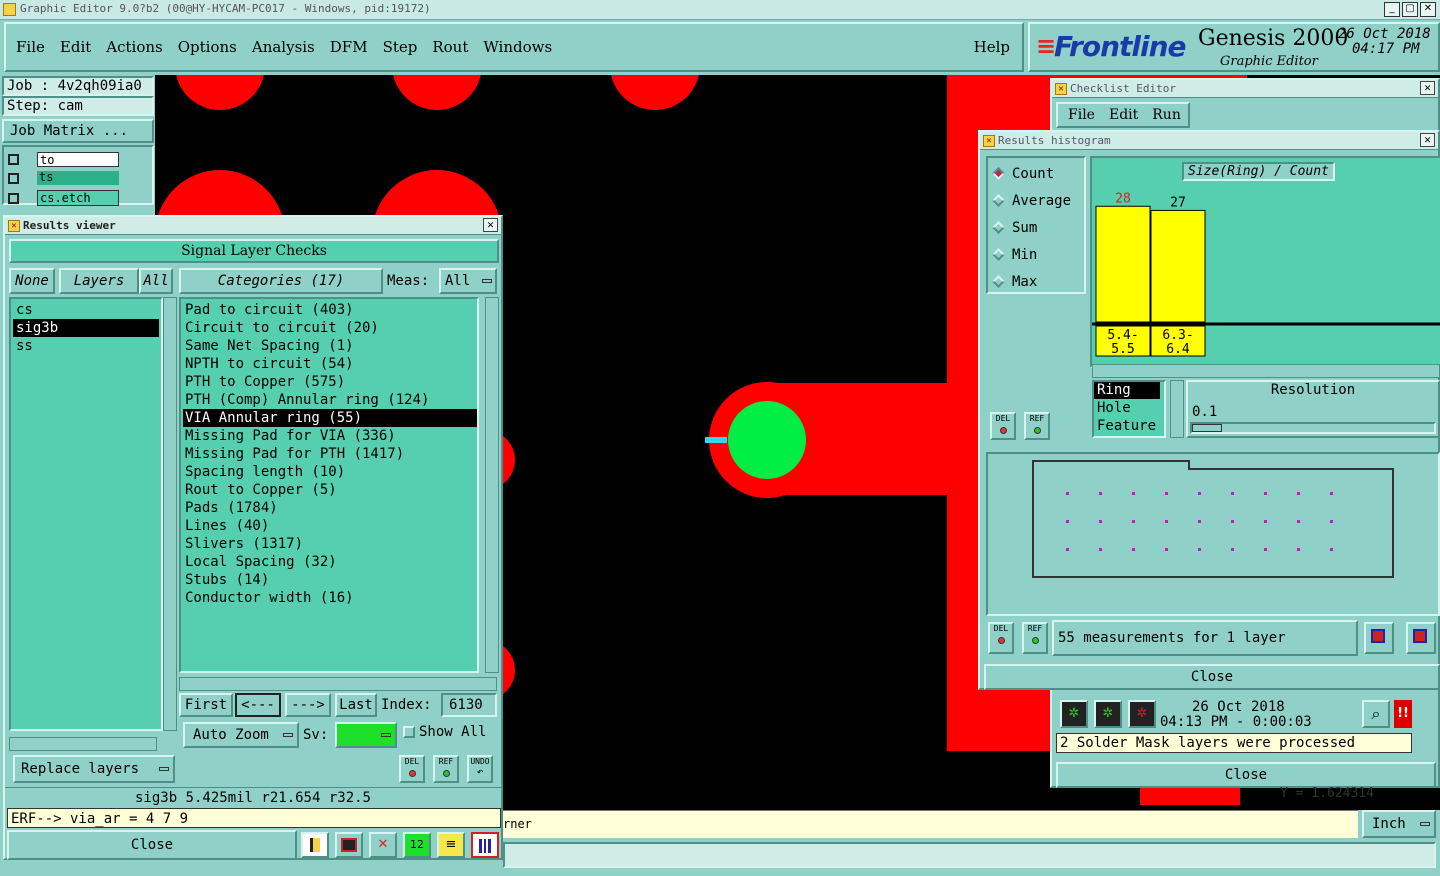 Image resolution: width=1440 pixels, height=876 pixels. I want to click on category-item: PTH to Copper (575), so click(330, 382).